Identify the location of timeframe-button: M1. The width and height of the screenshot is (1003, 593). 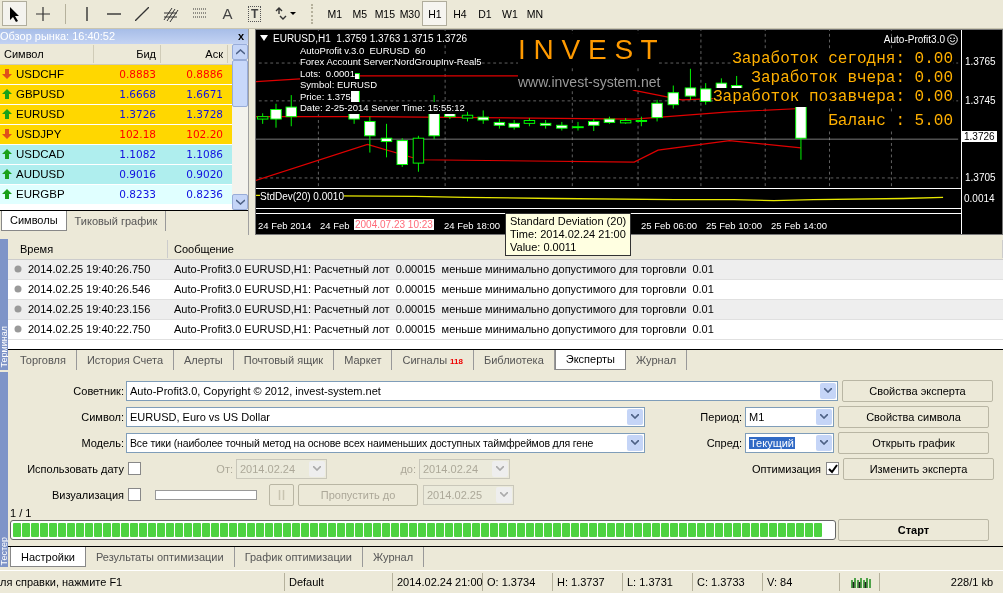
(335, 14).